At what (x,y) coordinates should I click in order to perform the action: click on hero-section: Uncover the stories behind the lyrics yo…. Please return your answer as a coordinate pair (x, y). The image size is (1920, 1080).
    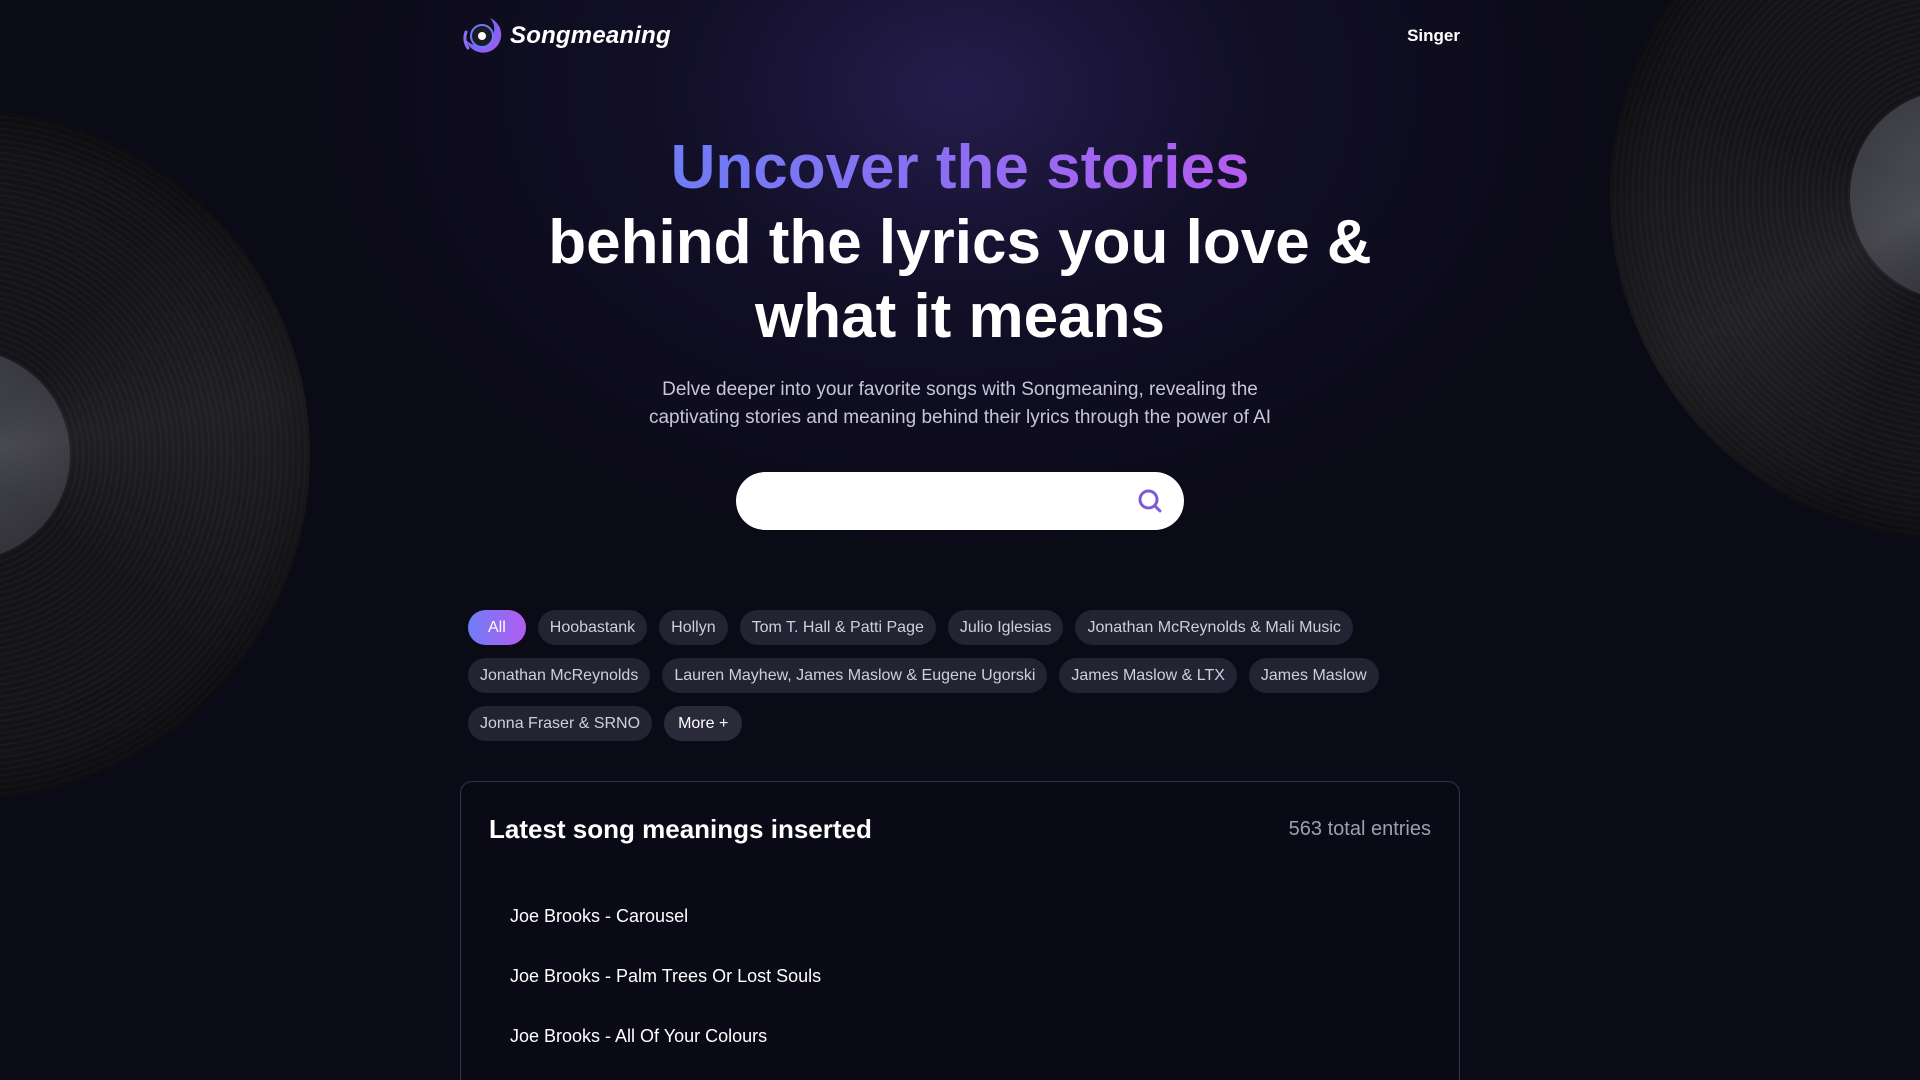
    Looking at the image, I should click on (960, 281).